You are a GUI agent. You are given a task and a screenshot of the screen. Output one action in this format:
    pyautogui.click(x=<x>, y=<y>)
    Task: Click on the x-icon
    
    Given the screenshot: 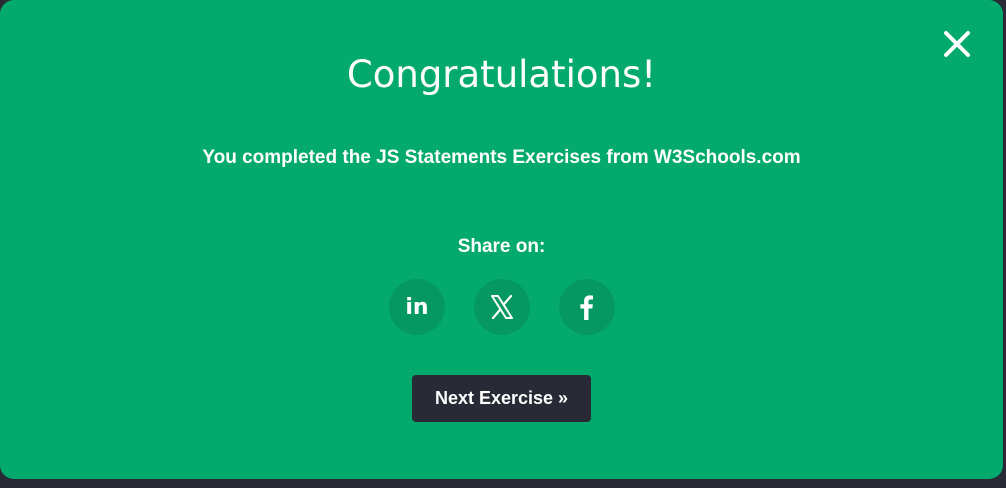 What is the action you would take?
    pyautogui.click(x=501, y=307)
    